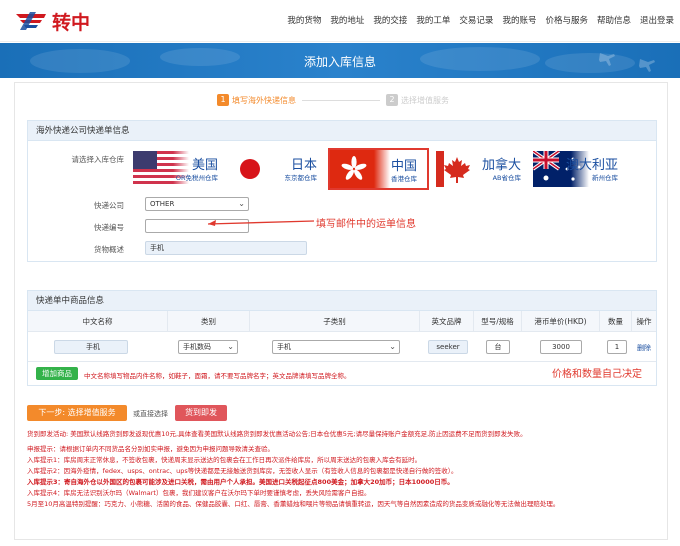 This screenshot has width=680, height=546. What do you see at coordinates (597, 374) in the screenshot?
I see `price-hint-annotation: 价格和数量自己决定` at bounding box center [597, 374].